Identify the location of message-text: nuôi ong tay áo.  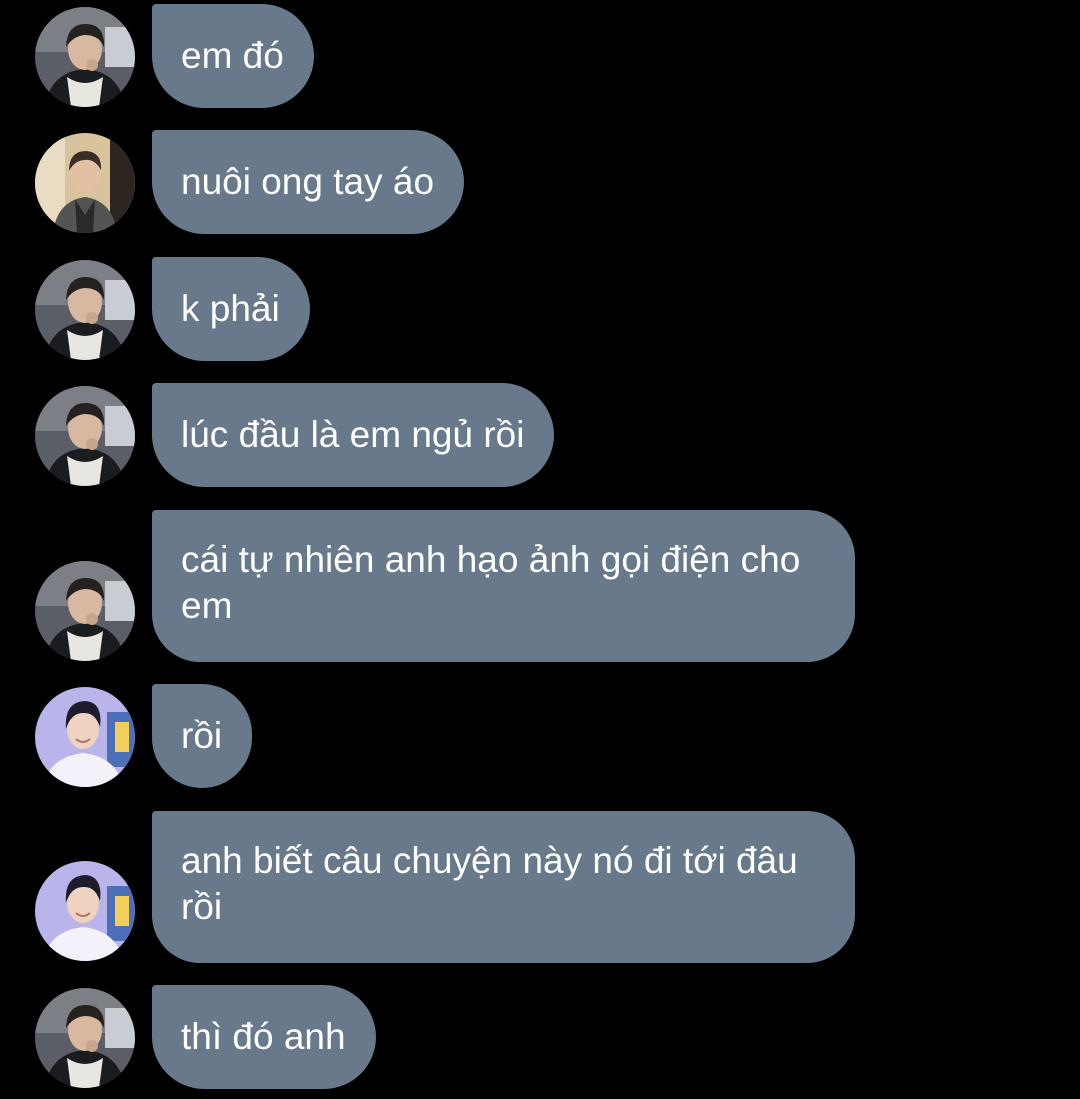
(308, 181).